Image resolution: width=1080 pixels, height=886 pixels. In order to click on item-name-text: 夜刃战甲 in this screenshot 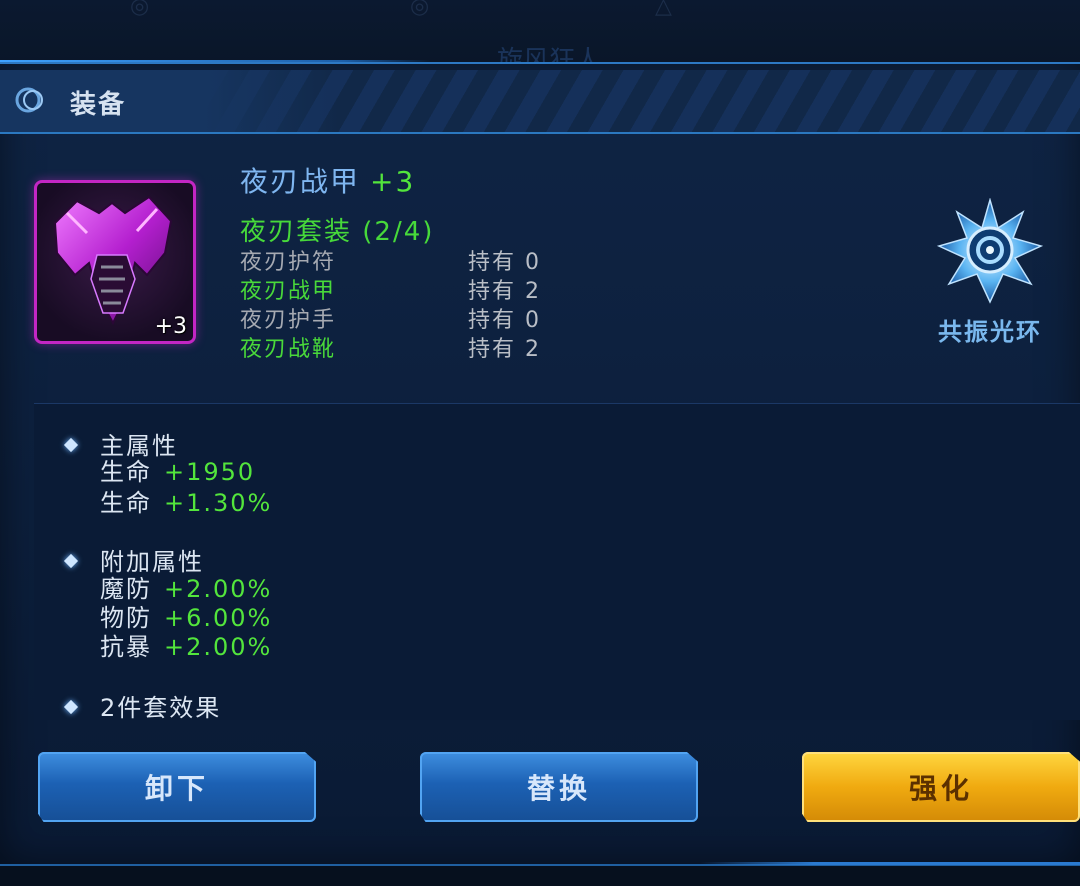, I will do `click(300, 181)`.